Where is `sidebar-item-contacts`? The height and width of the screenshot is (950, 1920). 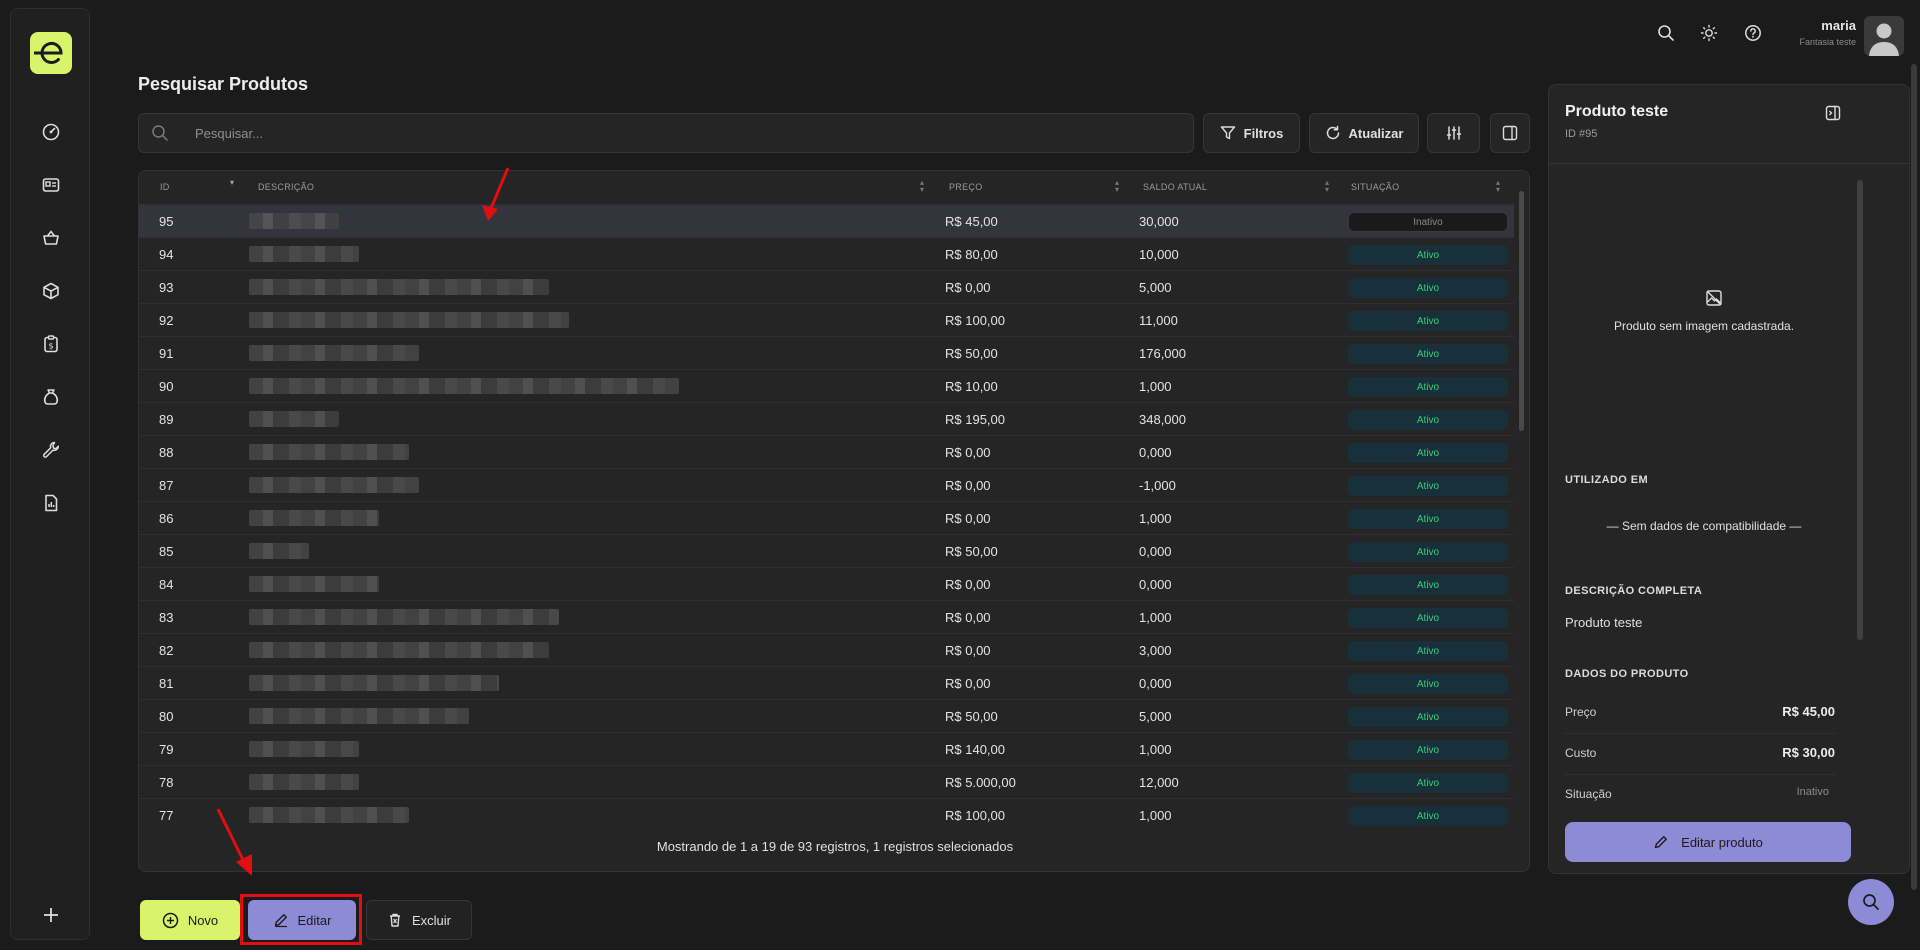
sidebar-item-contacts is located at coordinates (51, 185).